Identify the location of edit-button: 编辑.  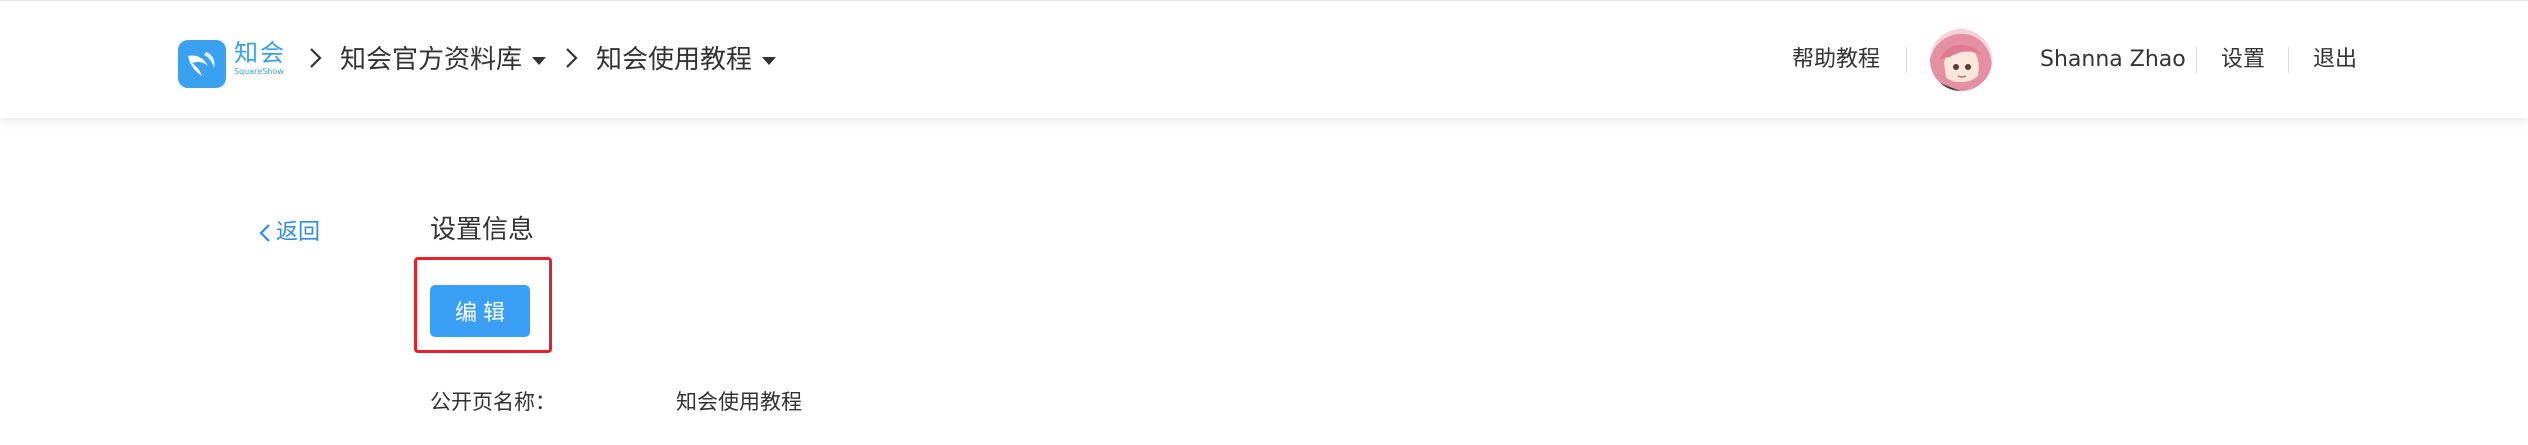
(480, 311).